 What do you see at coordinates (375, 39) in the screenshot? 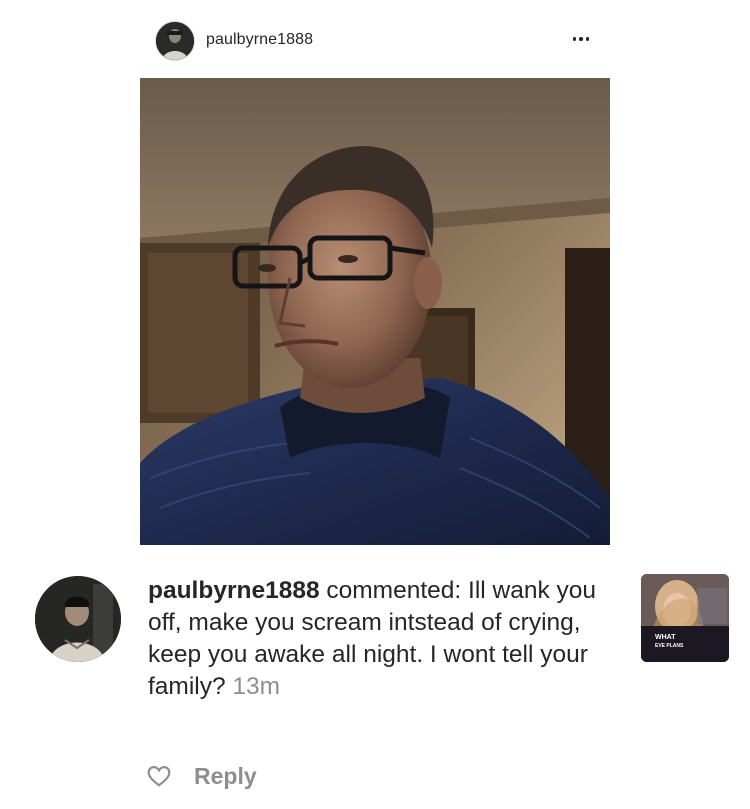
I see `post-header: paulbyrne1888` at bounding box center [375, 39].